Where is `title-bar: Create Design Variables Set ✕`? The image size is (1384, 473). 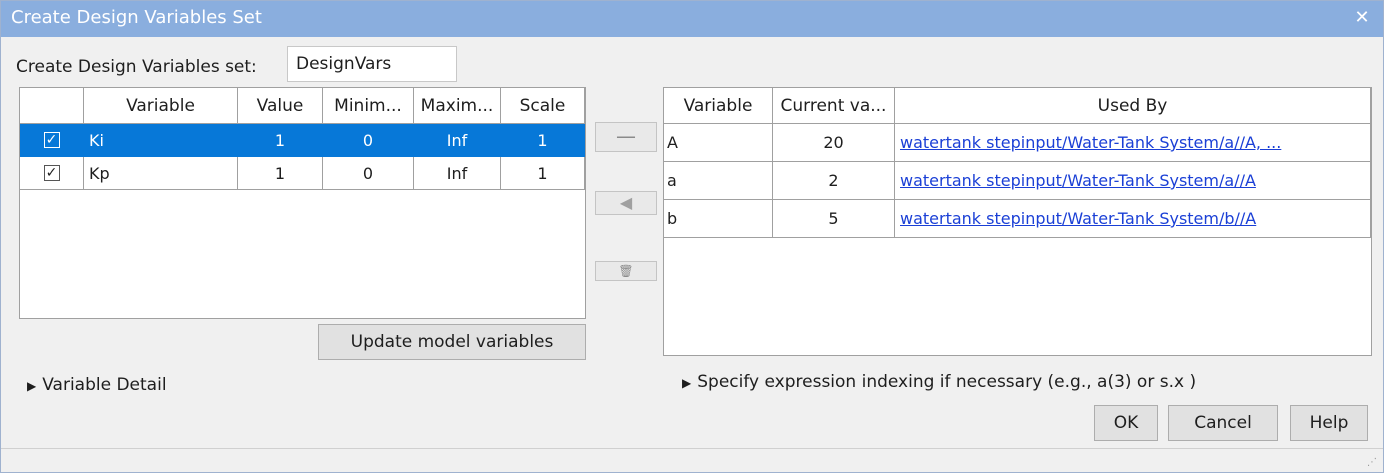 title-bar: Create Design Variables Set ✕ is located at coordinates (692, 19).